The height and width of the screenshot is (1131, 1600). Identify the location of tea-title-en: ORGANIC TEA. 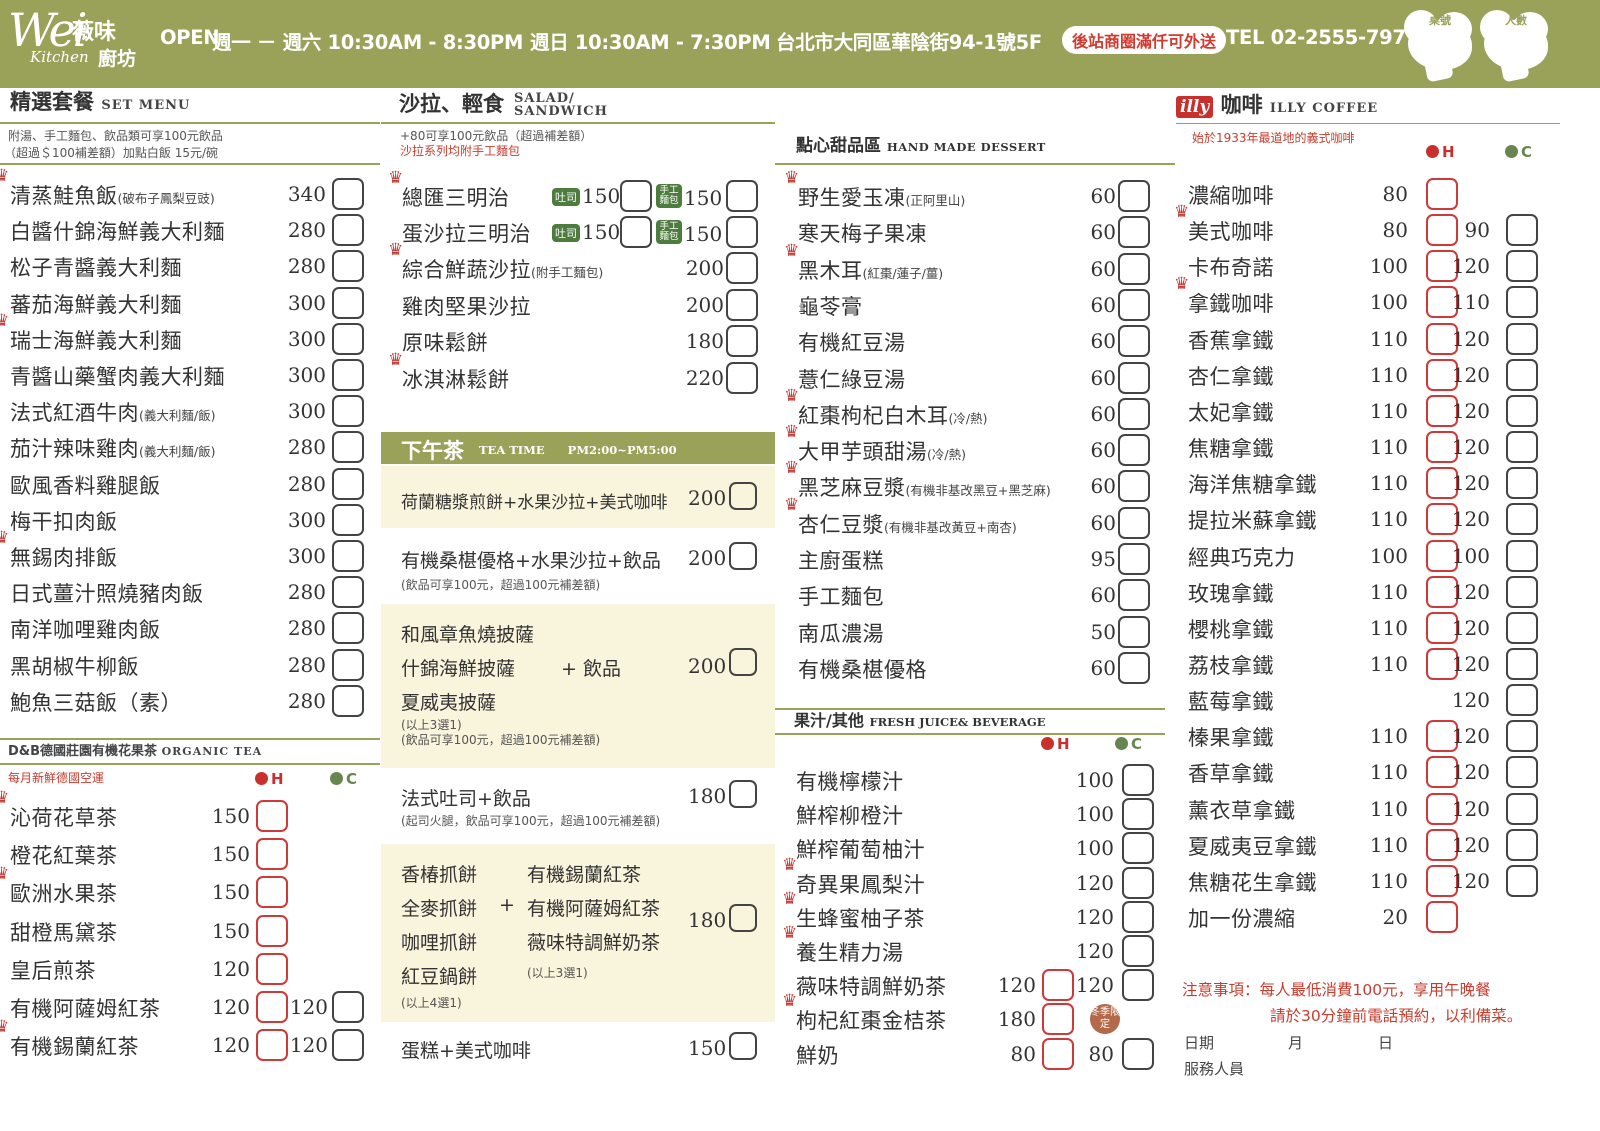
(212, 751).